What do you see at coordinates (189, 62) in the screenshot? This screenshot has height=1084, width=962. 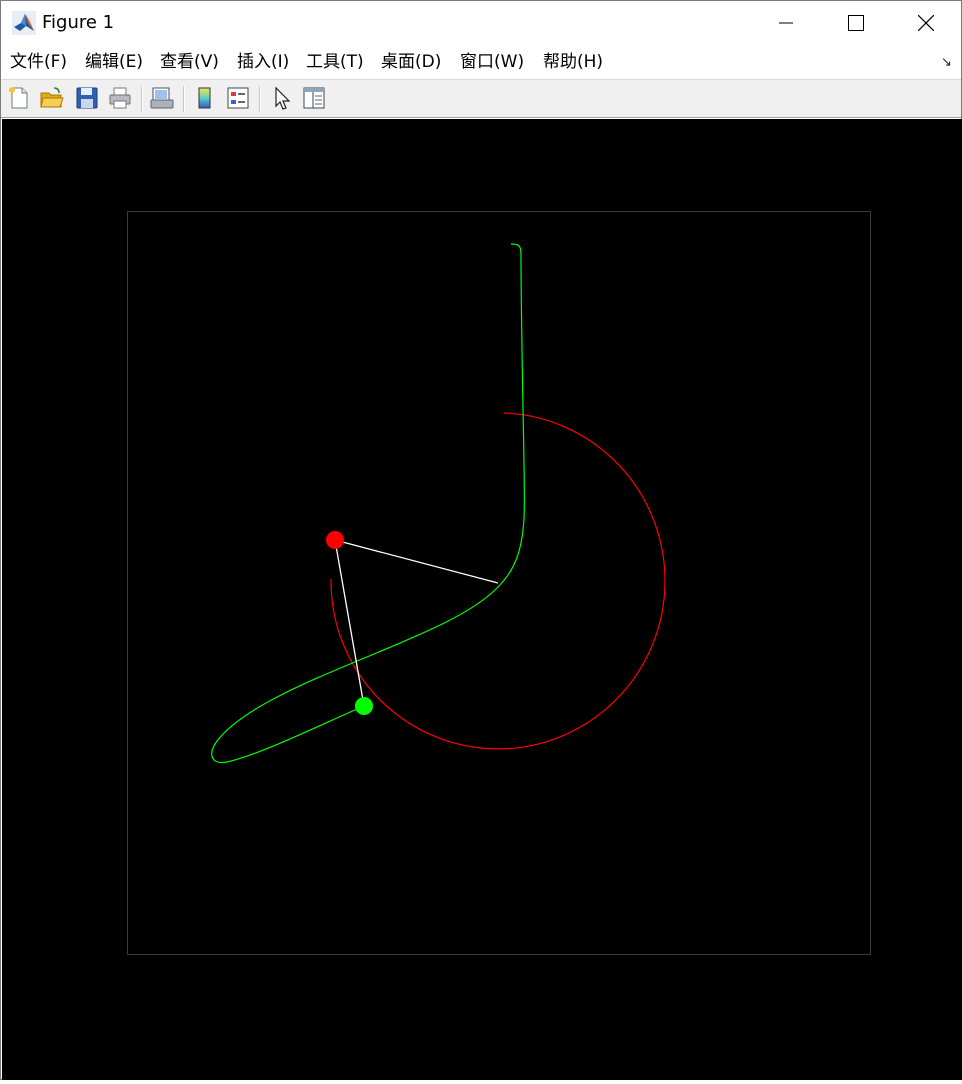 I see `menu-view: 查看(V)` at bounding box center [189, 62].